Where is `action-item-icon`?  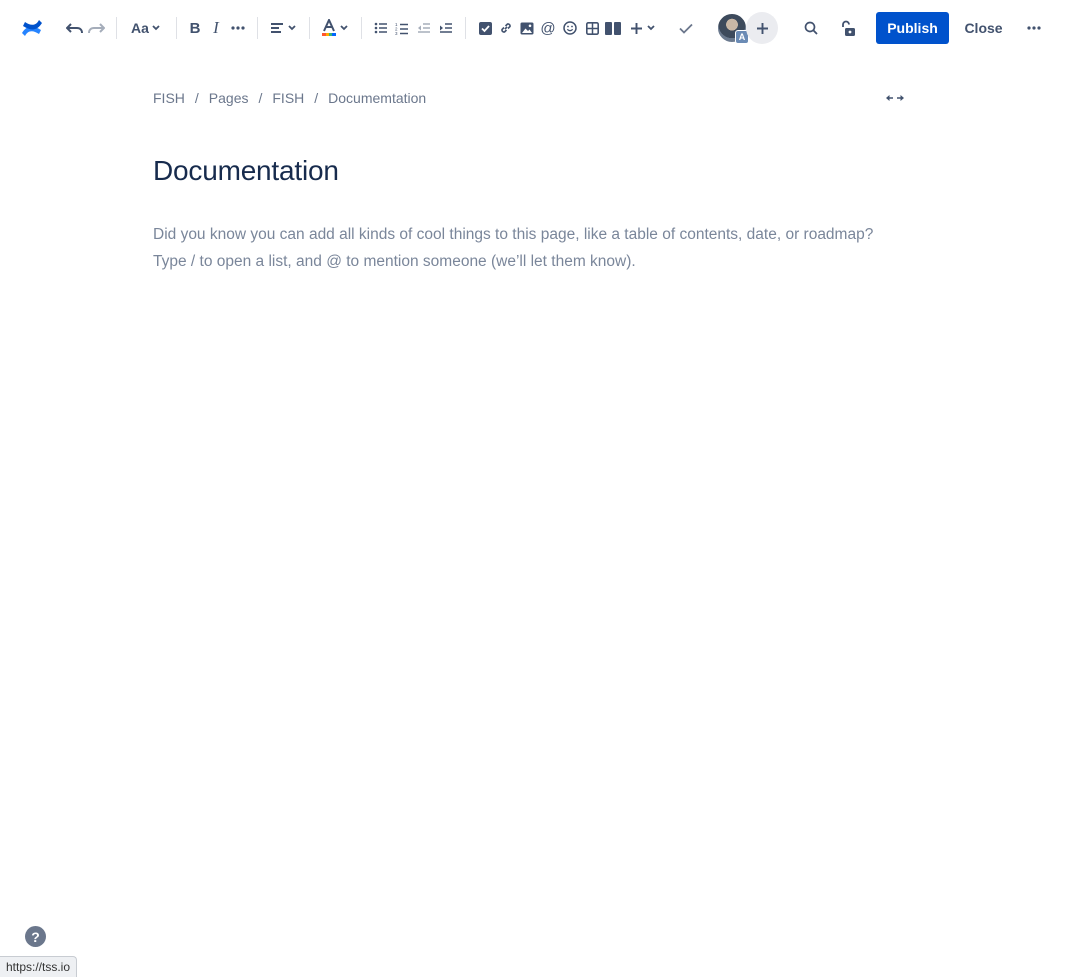
action-item-icon is located at coordinates (485, 28).